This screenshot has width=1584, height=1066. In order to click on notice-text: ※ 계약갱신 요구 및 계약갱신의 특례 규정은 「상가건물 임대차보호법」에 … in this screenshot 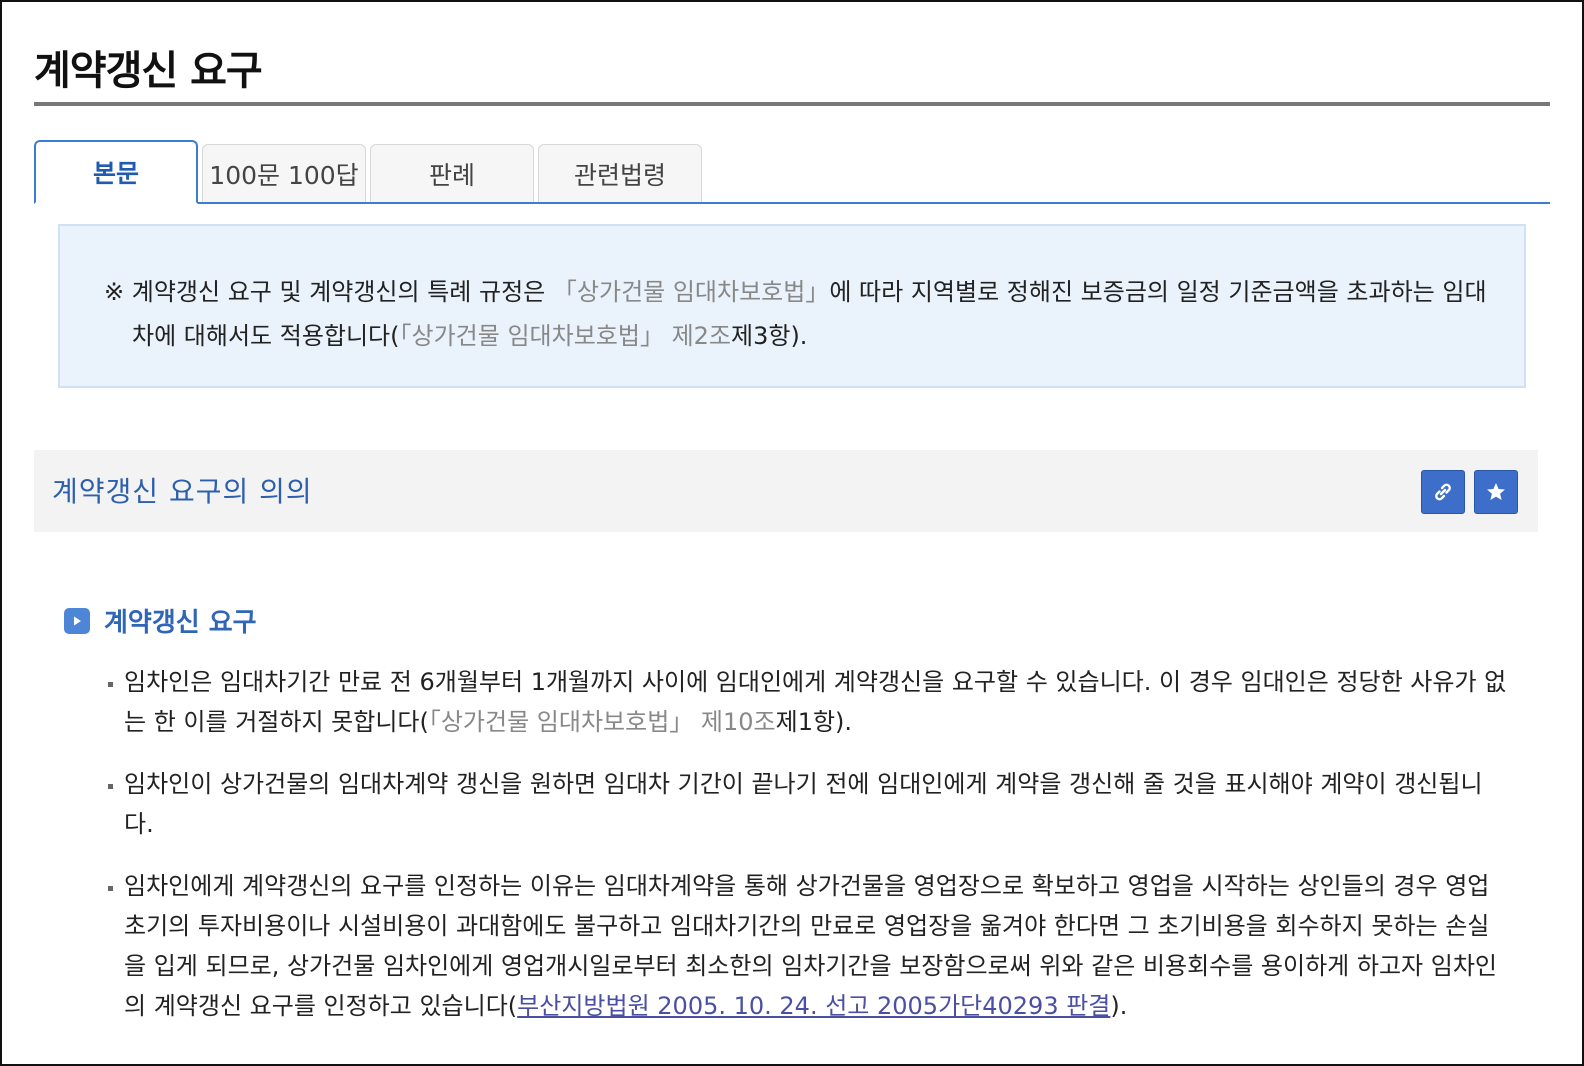, I will do `click(795, 314)`.